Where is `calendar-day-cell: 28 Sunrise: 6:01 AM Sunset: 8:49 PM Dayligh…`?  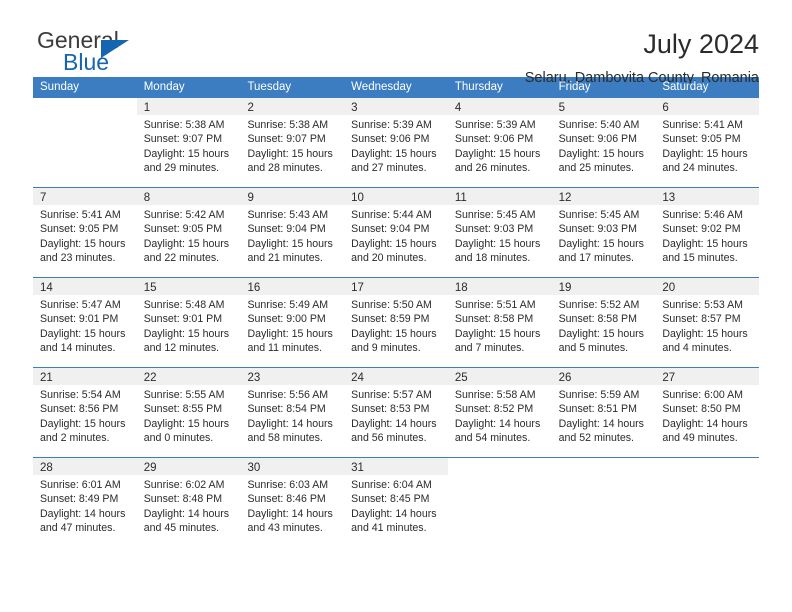 calendar-day-cell: 28 Sunrise: 6:01 AM Sunset: 8:49 PM Dayligh… is located at coordinates (85, 502).